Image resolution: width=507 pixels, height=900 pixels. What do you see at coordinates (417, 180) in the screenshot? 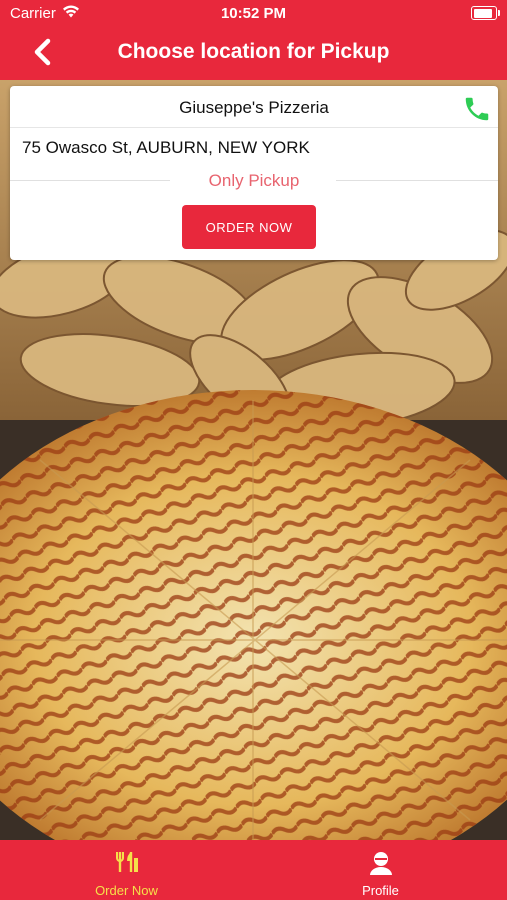
I see `pickup-divider-right` at bounding box center [417, 180].